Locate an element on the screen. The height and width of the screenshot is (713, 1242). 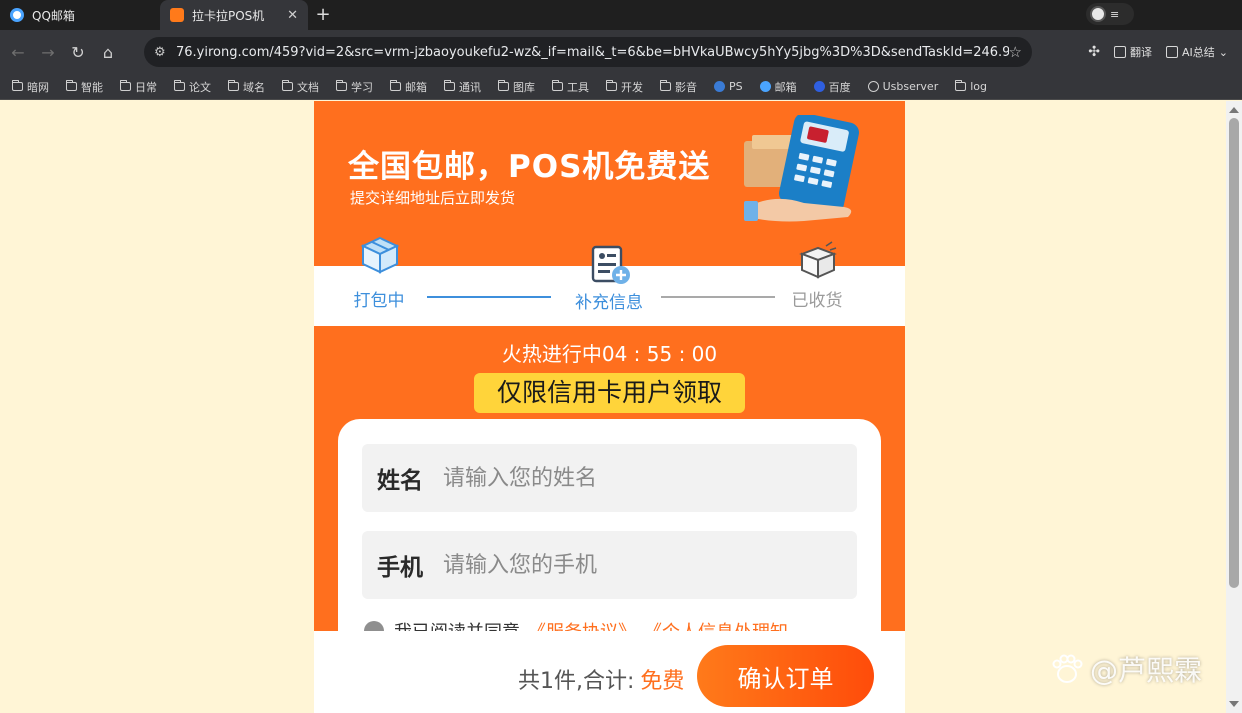
bookmark-label: 智能 is located at coordinates (92, 87).